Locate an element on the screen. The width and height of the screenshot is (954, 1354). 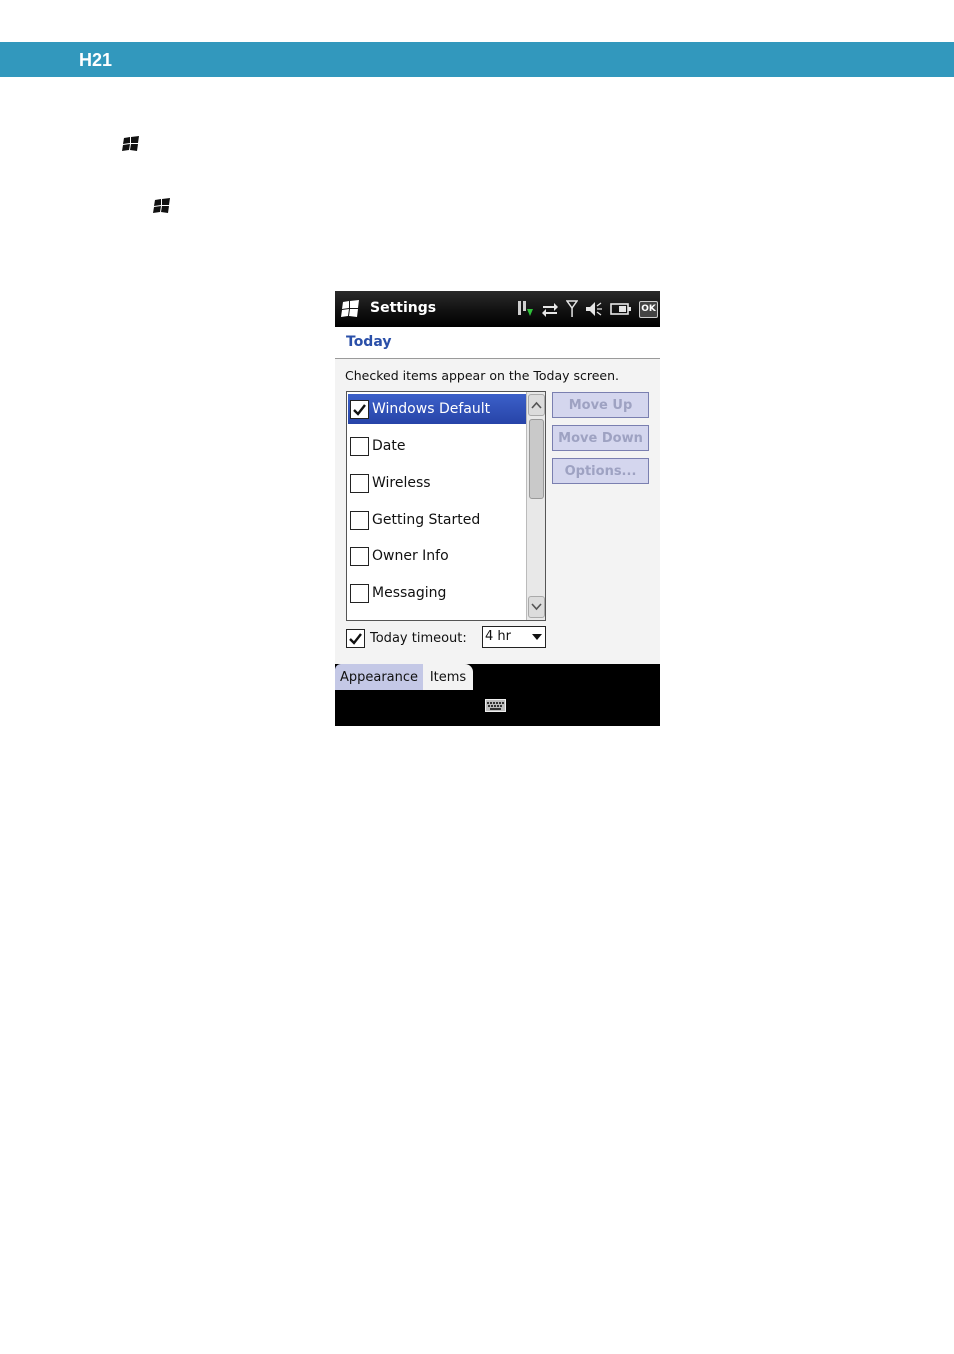
list-item: Owner Info is located at coordinates (437, 556).